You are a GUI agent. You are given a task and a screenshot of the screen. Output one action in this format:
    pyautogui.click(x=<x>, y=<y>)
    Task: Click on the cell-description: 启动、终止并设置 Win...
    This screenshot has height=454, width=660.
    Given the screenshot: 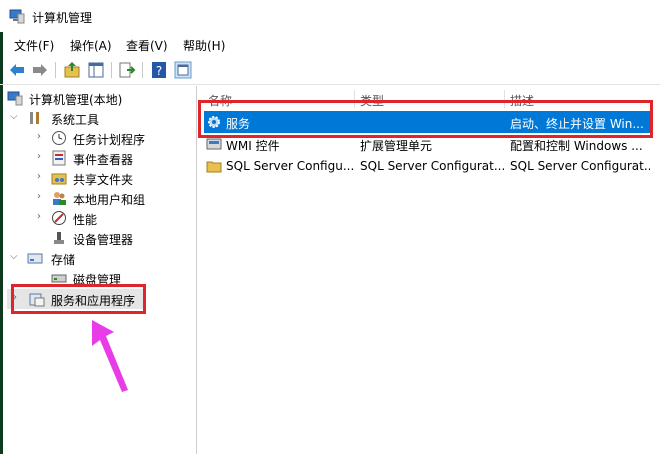 What is the action you would take?
    pyautogui.click(x=577, y=124)
    